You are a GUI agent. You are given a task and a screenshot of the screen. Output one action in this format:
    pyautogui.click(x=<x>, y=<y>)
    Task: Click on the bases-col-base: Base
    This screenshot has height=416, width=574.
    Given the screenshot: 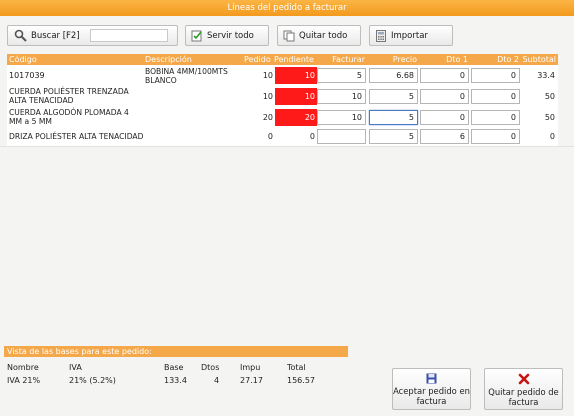 What is the action you would take?
    pyautogui.click(x=174, y=367)
    